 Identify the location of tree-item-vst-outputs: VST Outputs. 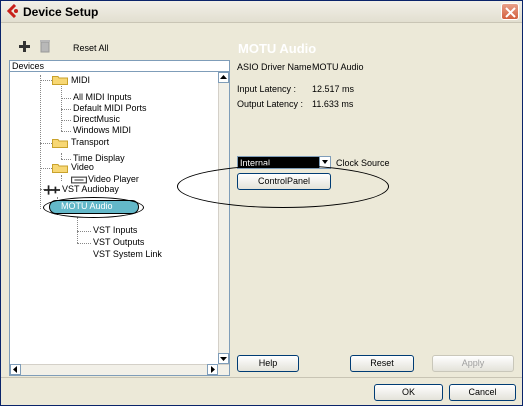
(118, 242).